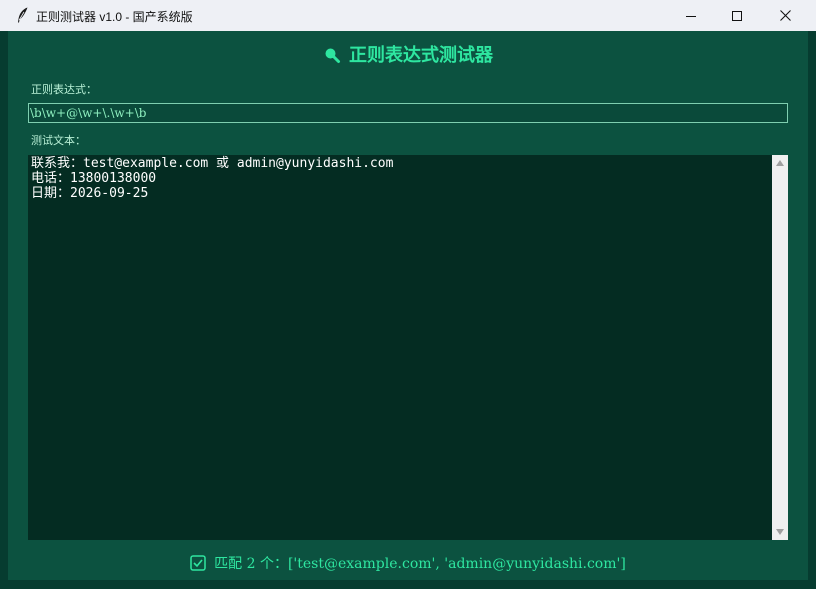 Image resolution: width=816 pixels, height=589 pixels. I want to click on page-title: 正则表达式测试器, so click(421, 55).